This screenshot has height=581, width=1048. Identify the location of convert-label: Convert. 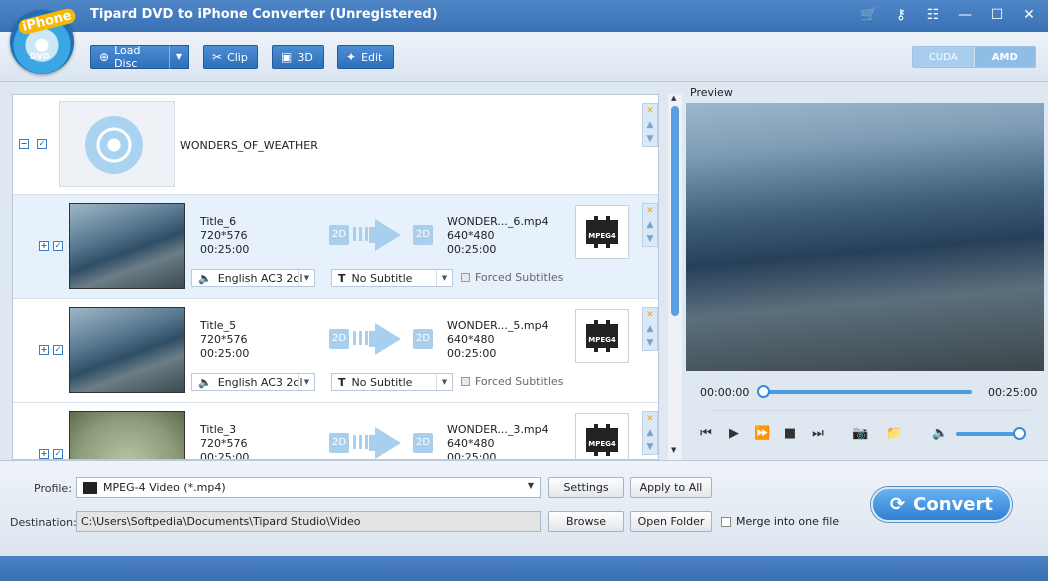
(953, 504).